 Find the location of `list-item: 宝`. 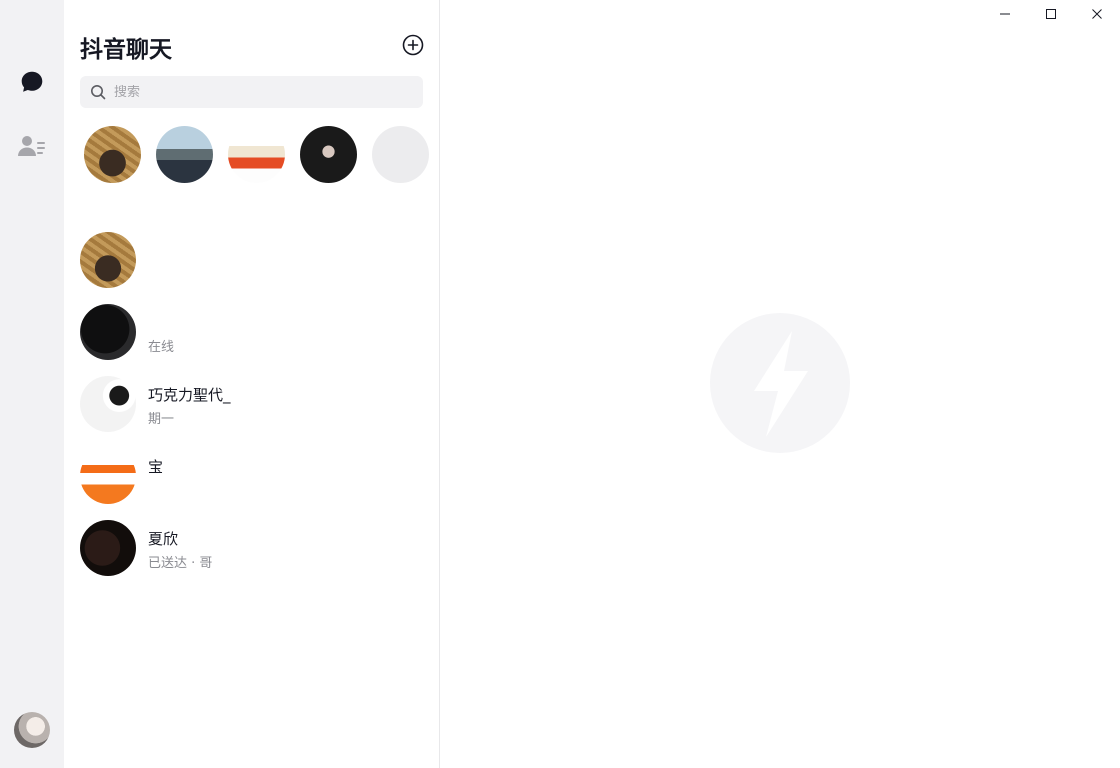

list-item: 宝 is located at coordinates (252, 480).